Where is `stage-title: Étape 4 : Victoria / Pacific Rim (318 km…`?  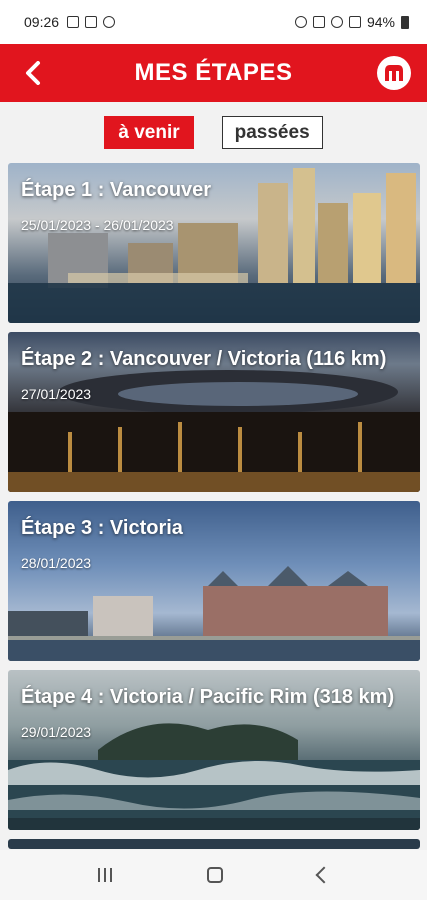
stage-title: Étape 4 : Victoria / Pacific Rim (318 km… is located at coordinates (208, 697).